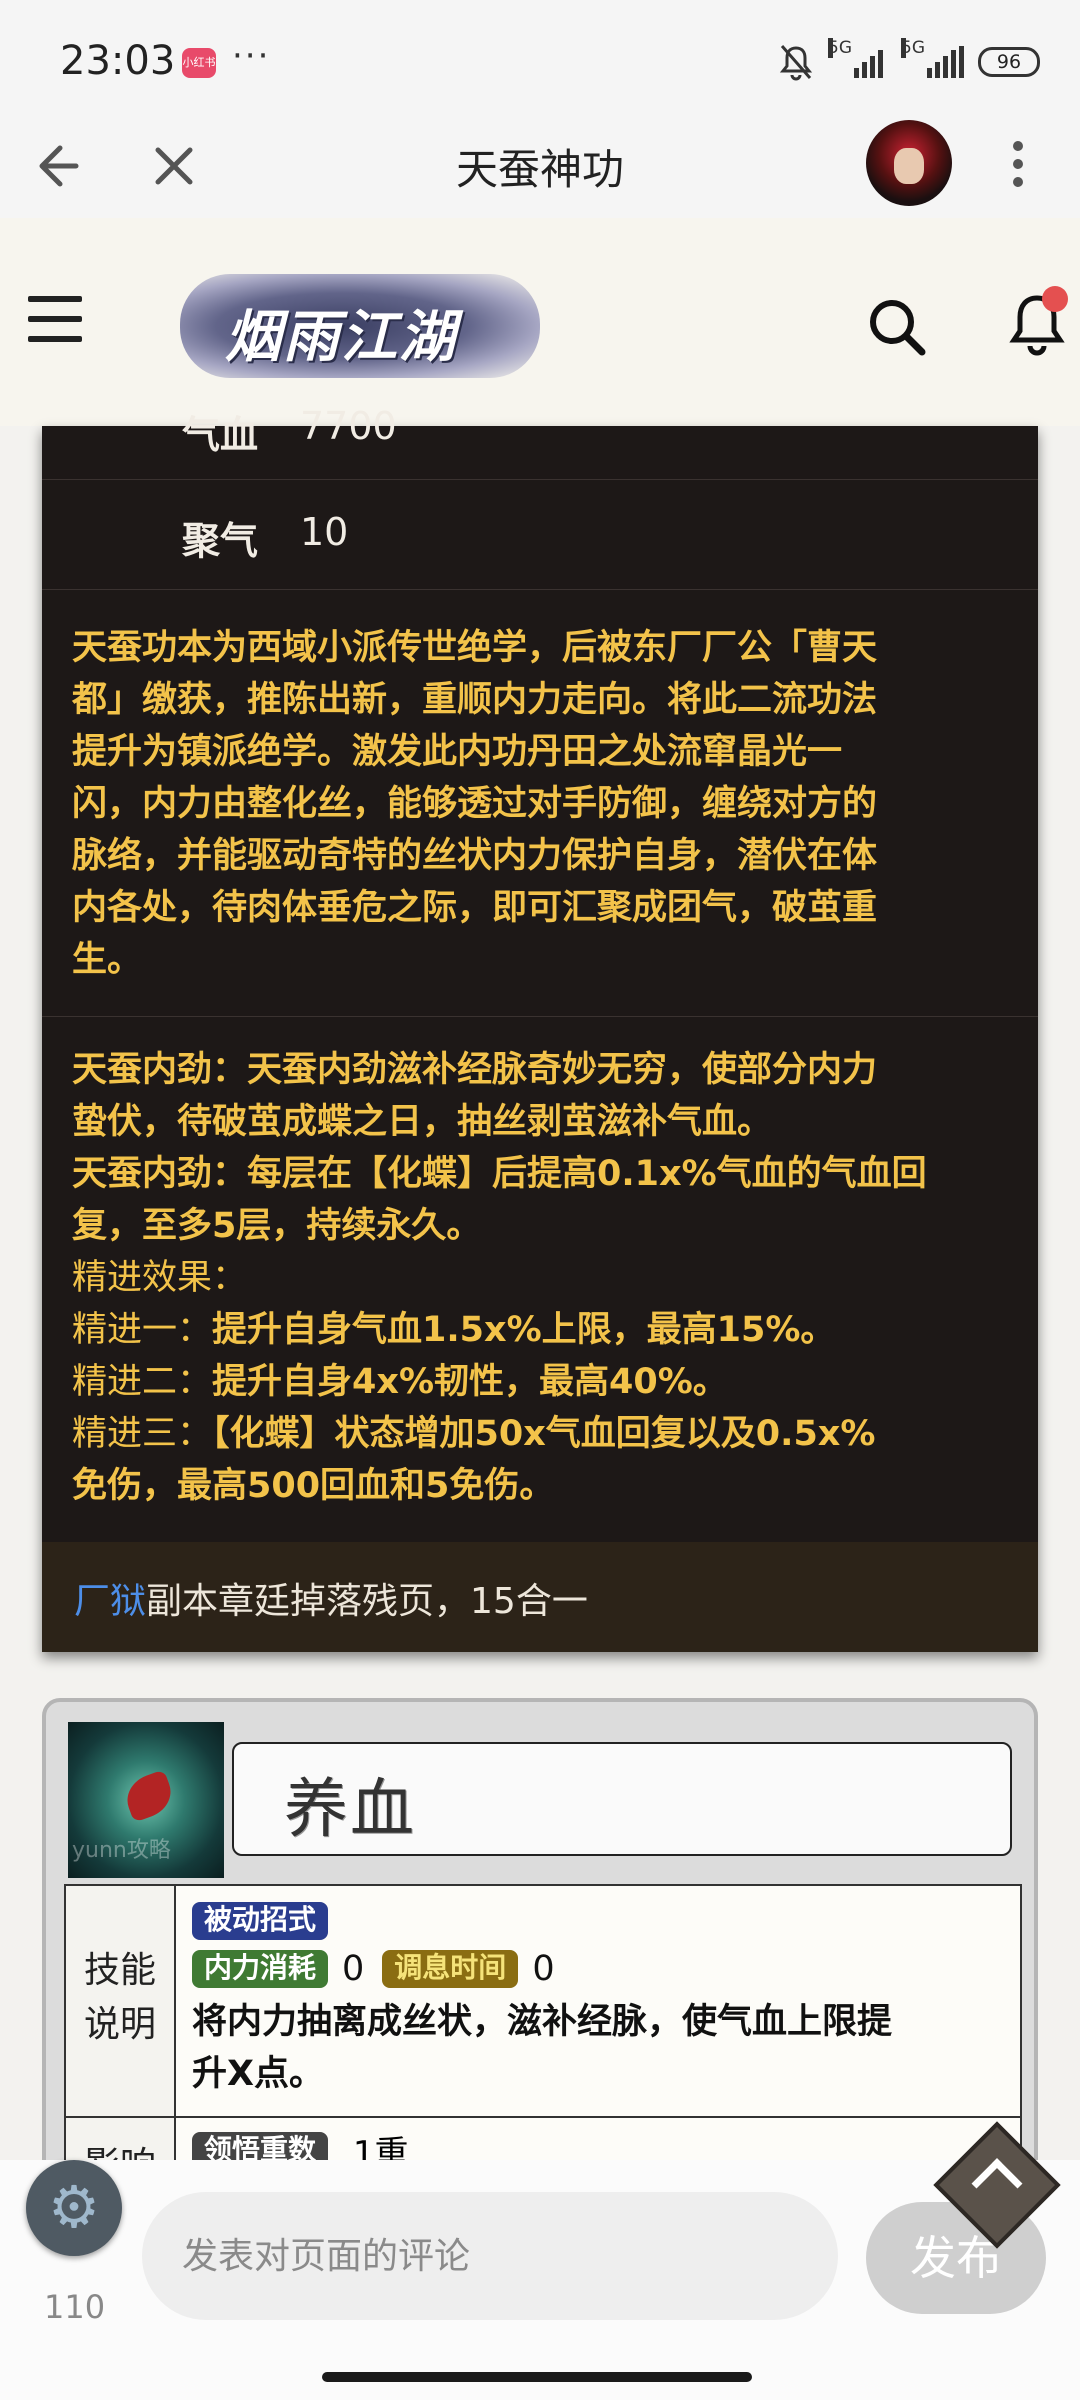  What do you see at coordinates (1009, 62) in the screenshot?
I see `battery-icon: 96` at bounding box center [1009, 62].